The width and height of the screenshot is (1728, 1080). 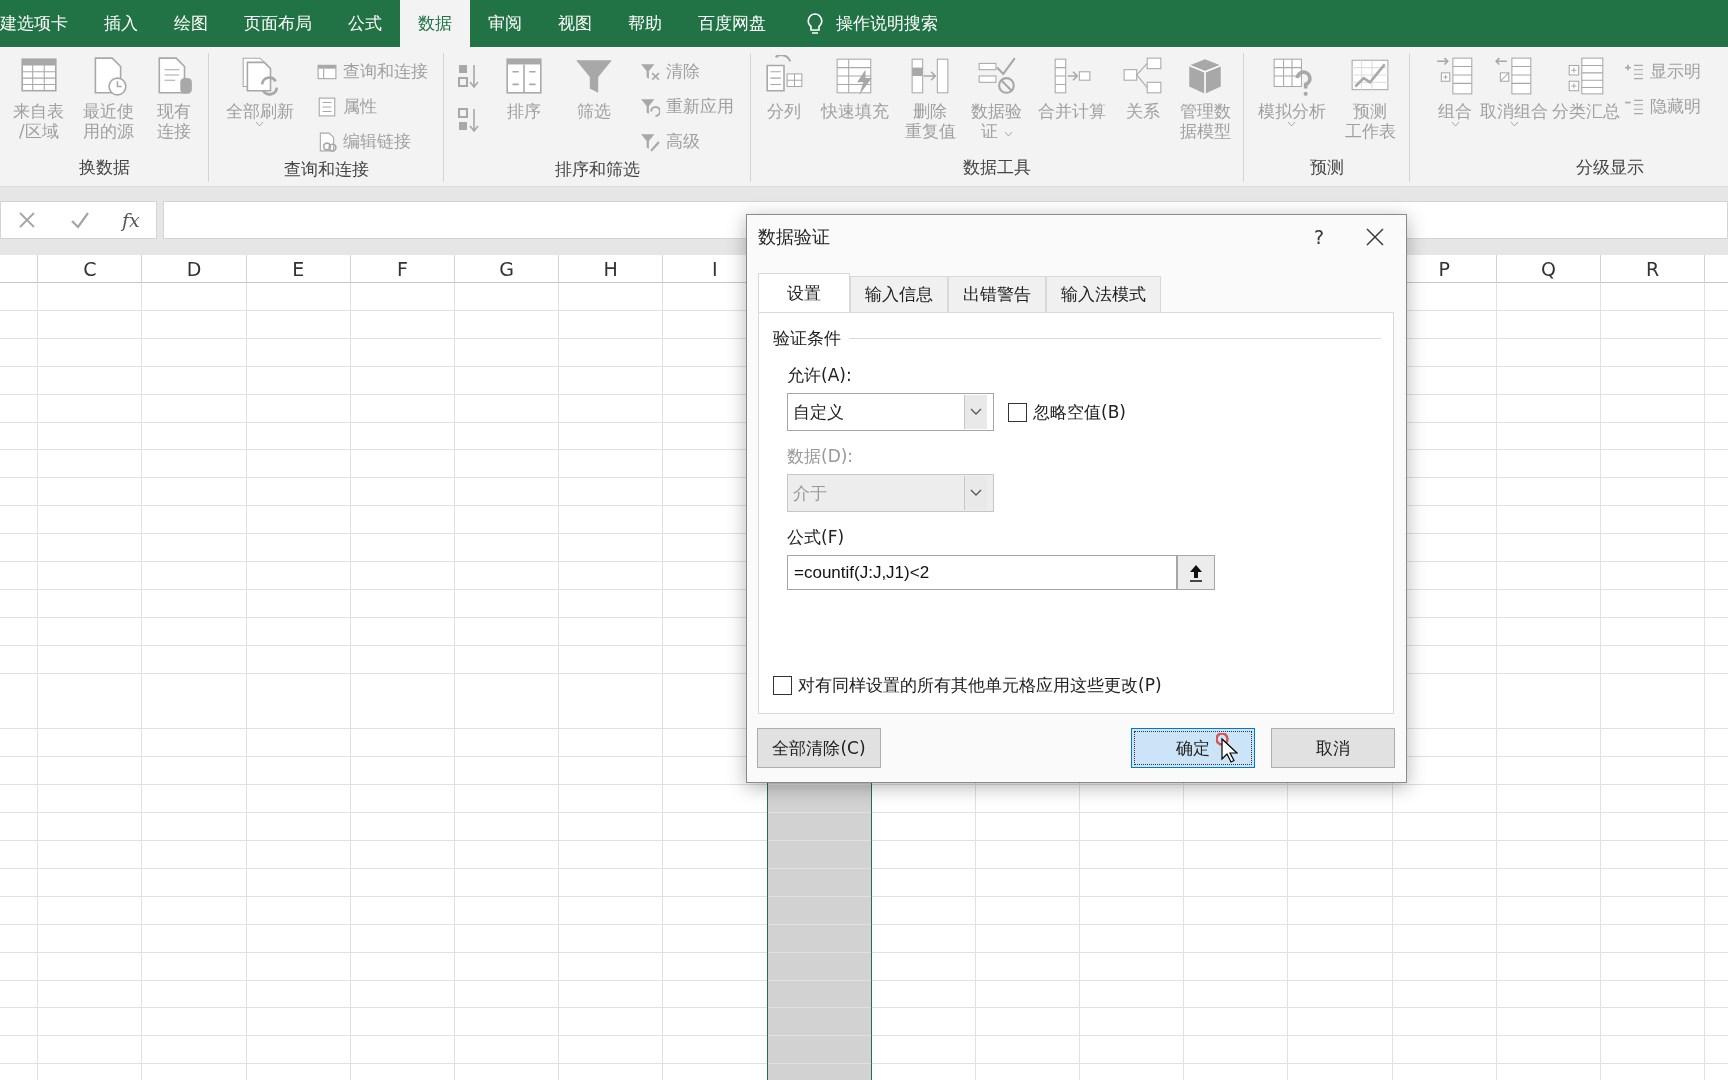 I want to click on group-label: 数据工具, so click(x=997, y=167).